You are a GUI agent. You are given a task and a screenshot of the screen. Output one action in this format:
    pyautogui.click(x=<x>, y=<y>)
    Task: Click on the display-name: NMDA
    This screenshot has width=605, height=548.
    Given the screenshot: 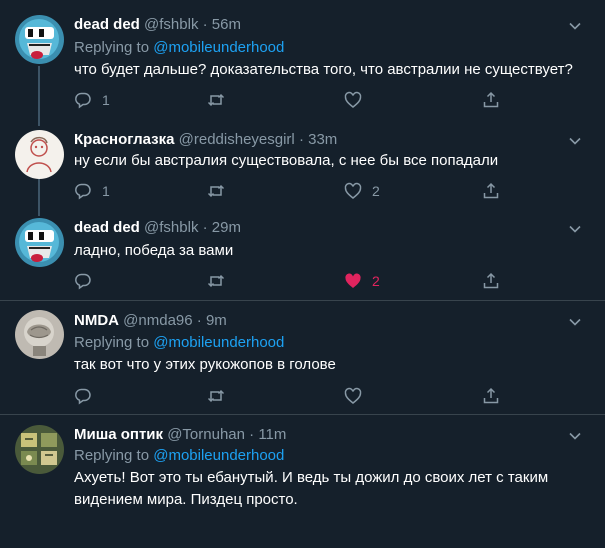 What is the action you would take?
    pyautogui.click(x=96, y=320)
    